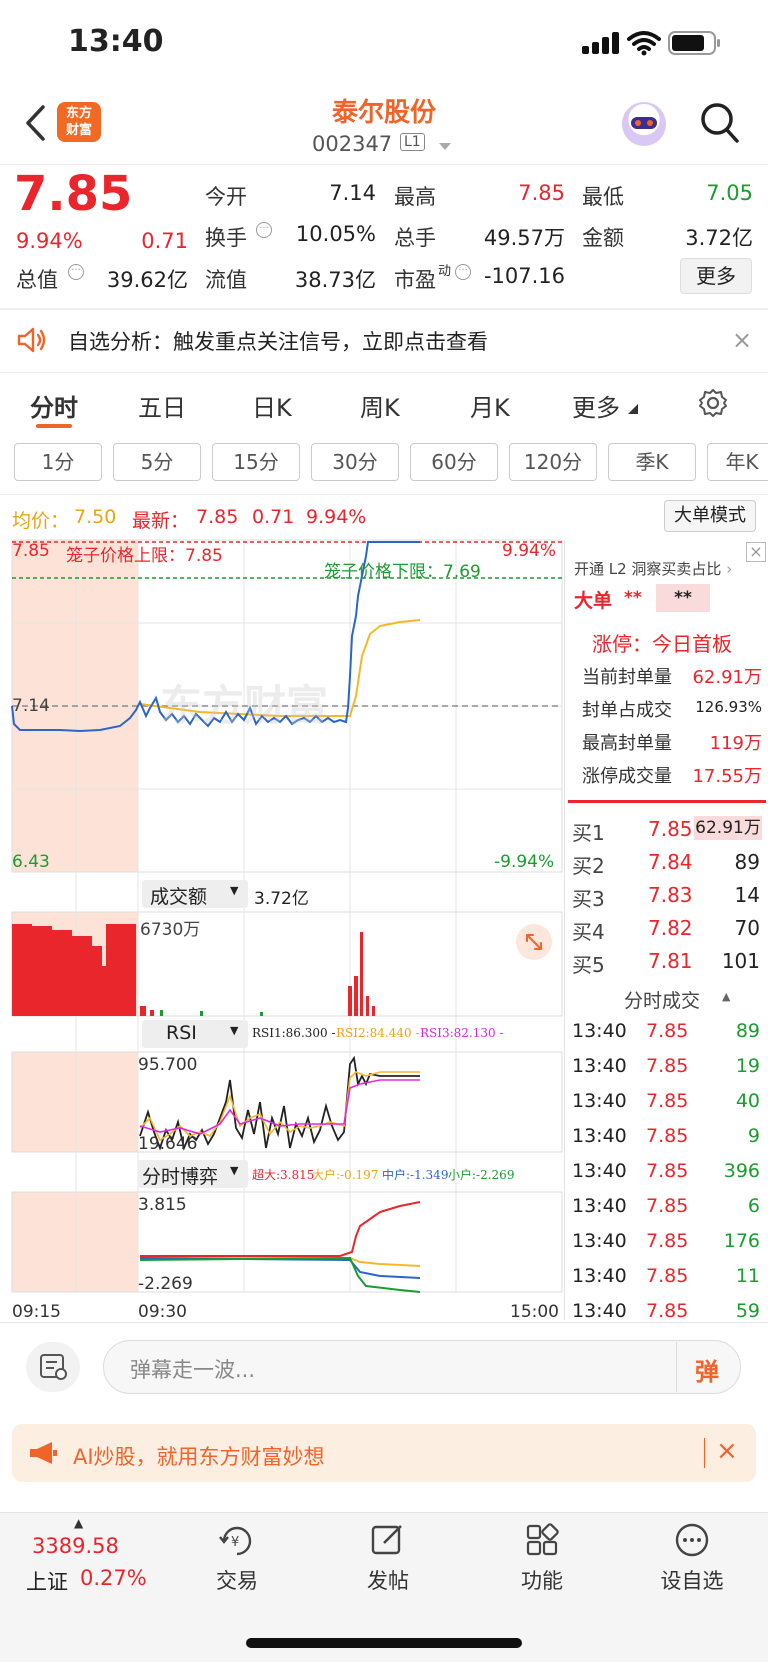 The height and width of the screenshot is (1662, 768). I want to click on ktab-5min: 5分, so click(157, 462).